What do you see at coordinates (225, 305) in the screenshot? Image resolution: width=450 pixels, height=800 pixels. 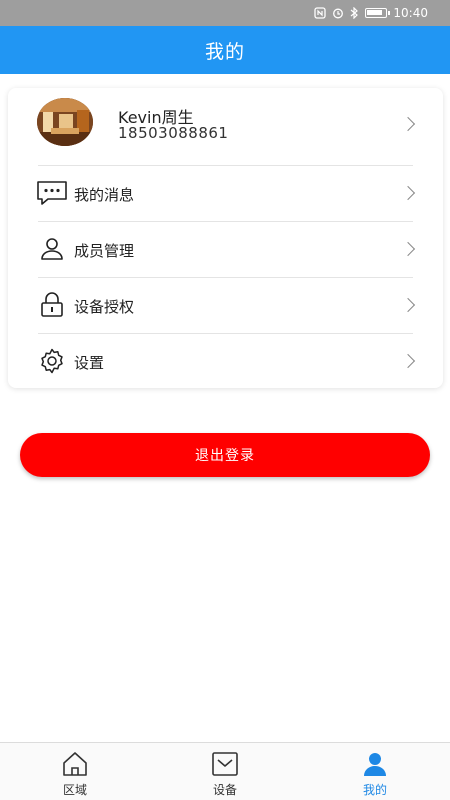 I see `menu-item-device-auth: 设备授权` at bounding box center [225, 305].